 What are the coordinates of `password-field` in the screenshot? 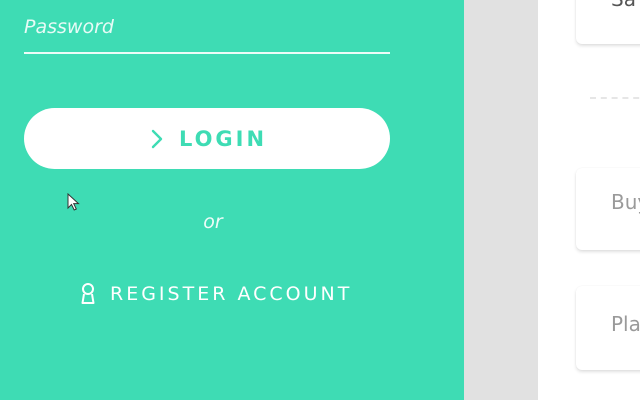 It's located at (207, 27).